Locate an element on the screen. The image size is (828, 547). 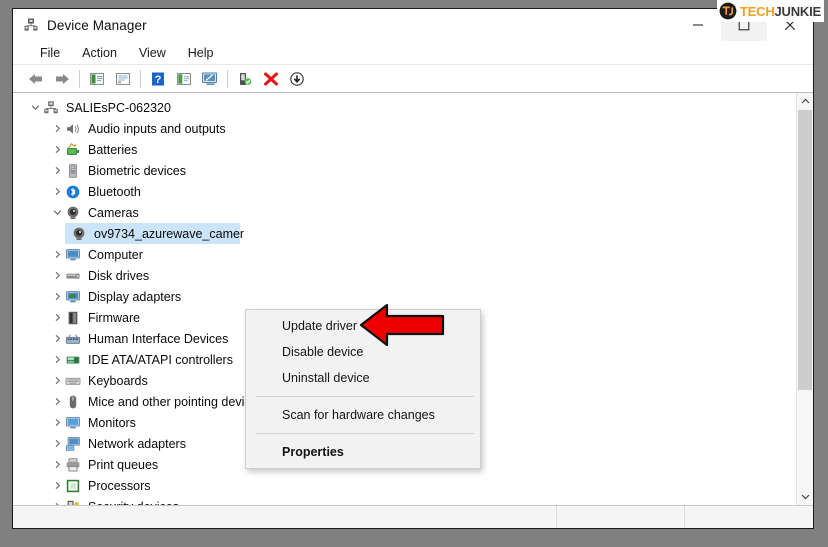
menu-bar: File Action View Help is located at coordinates (413, 53).